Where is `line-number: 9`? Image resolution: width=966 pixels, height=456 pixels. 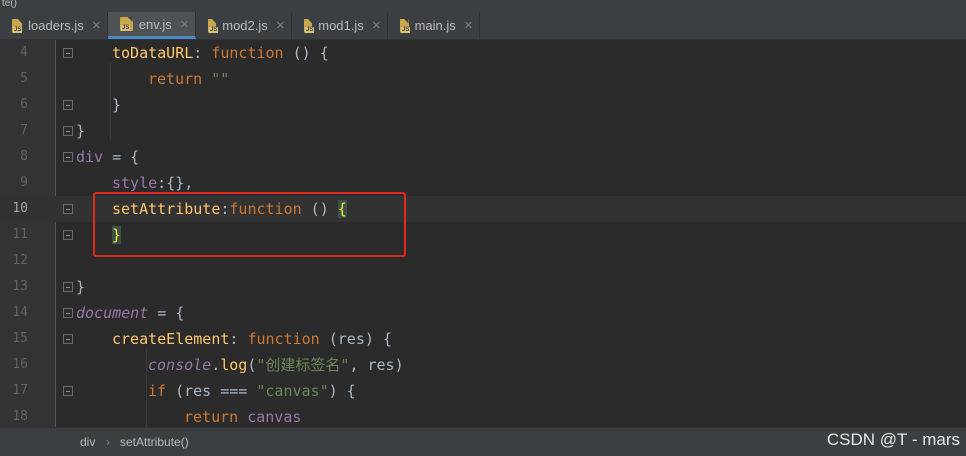 line-number: 9 is located at coordinates (24, 182).